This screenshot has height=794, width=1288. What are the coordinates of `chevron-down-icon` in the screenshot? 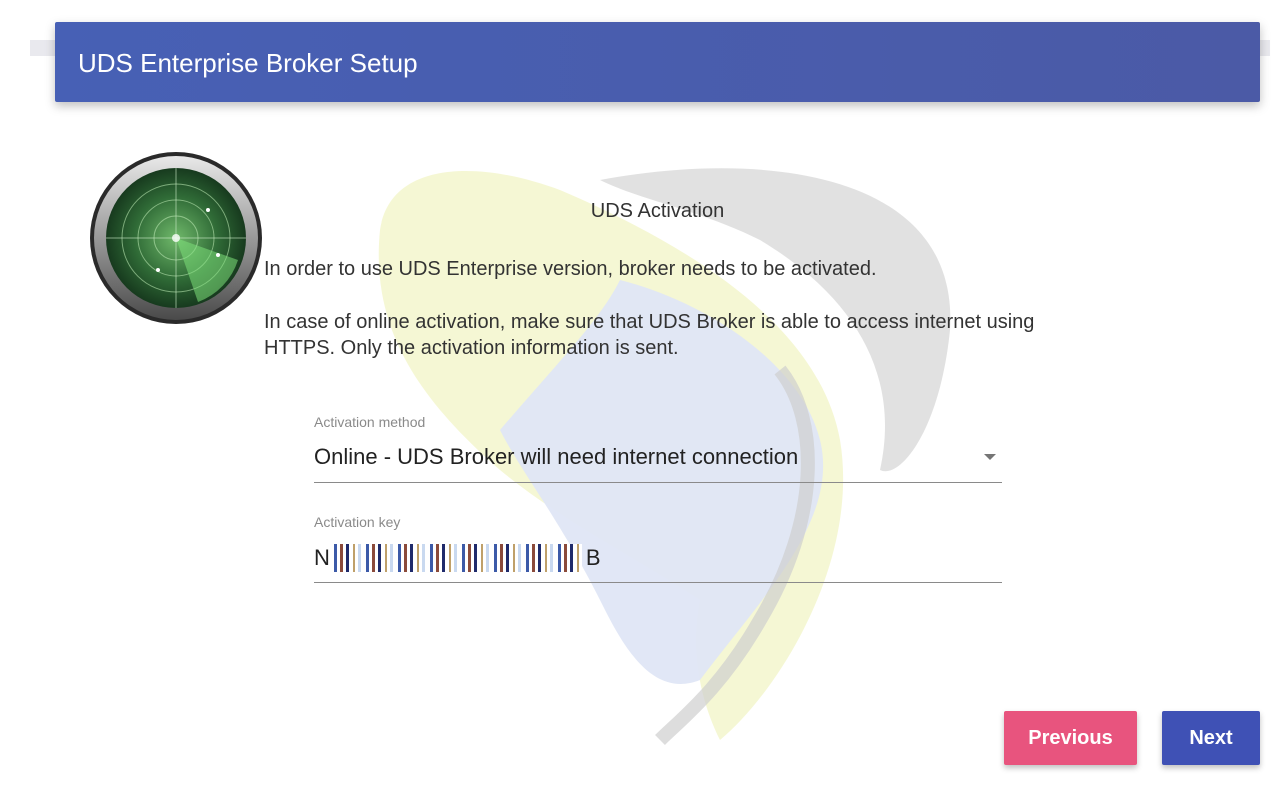 It's located at (990, 457).